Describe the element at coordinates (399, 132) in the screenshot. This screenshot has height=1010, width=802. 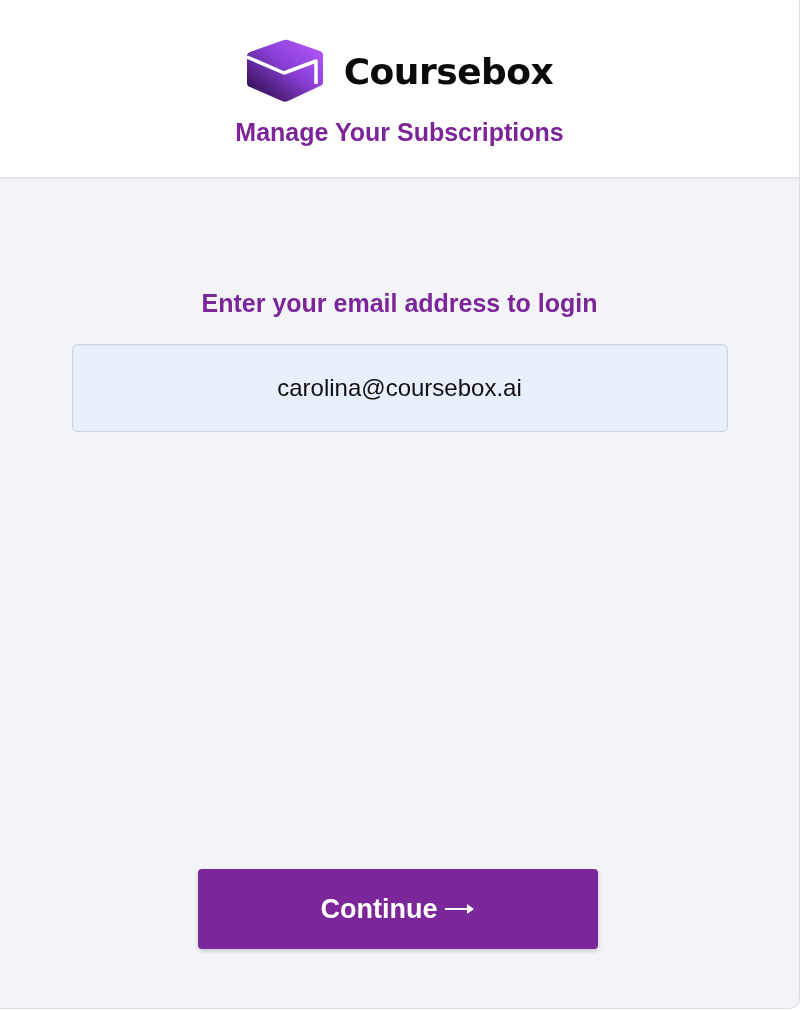
I see `page-subtitle: Manage Your Subscriptions` at that location.